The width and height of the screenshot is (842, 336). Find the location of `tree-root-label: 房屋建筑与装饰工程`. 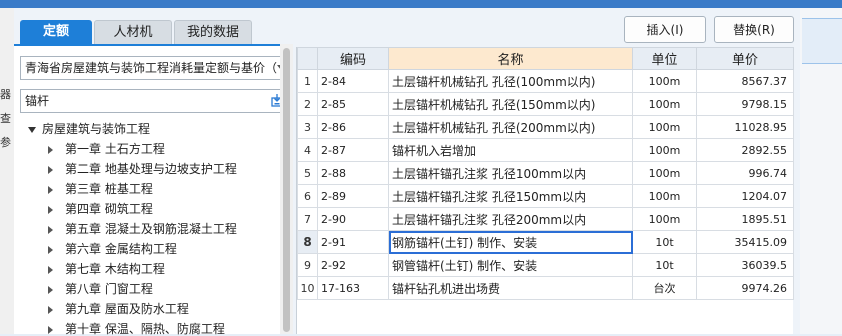

tree-root-label: 房屋建筑与装饰工程 is located at coordinates (96, 129).